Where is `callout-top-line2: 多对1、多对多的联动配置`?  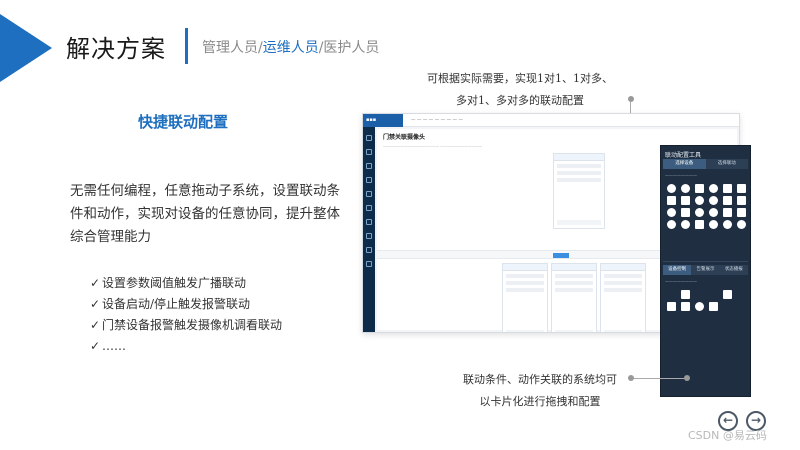
callout-top-line2: 多对1、多对多的联动配置 is located at coordinates (520, 100).